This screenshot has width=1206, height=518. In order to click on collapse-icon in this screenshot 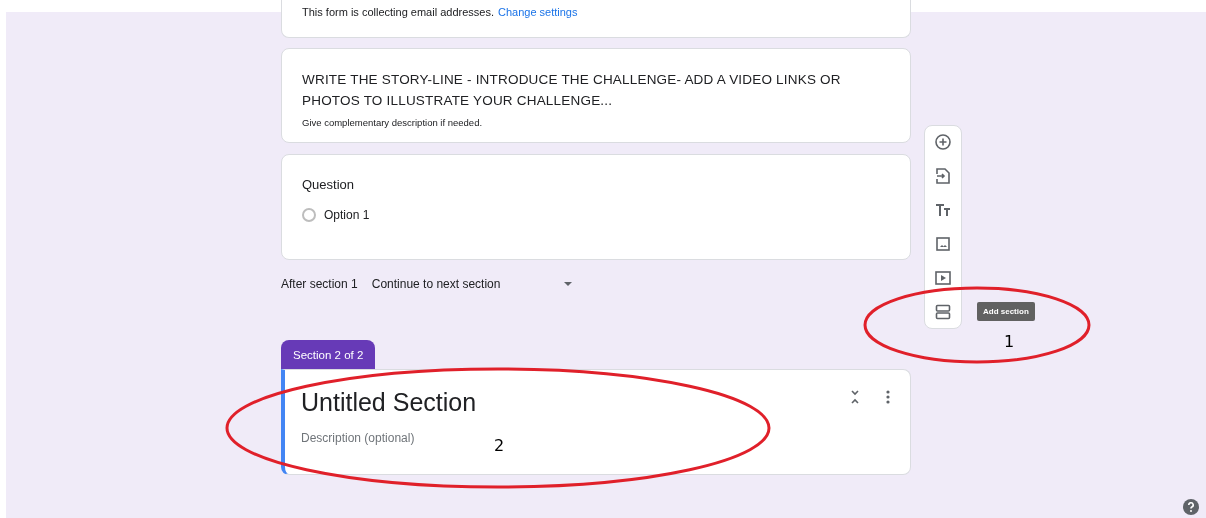, I will do `click(855, 397)`.